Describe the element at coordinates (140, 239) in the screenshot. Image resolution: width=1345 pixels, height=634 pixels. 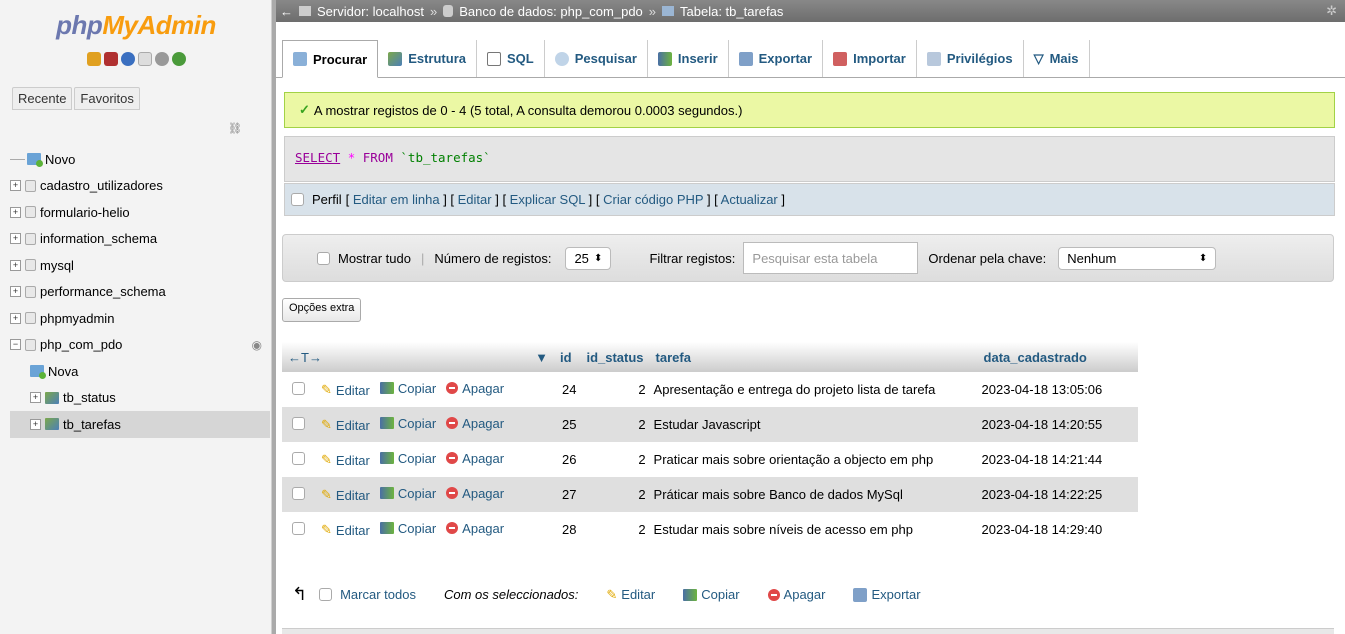
I see `tree-db-information-schema: + information_schema` at that location.